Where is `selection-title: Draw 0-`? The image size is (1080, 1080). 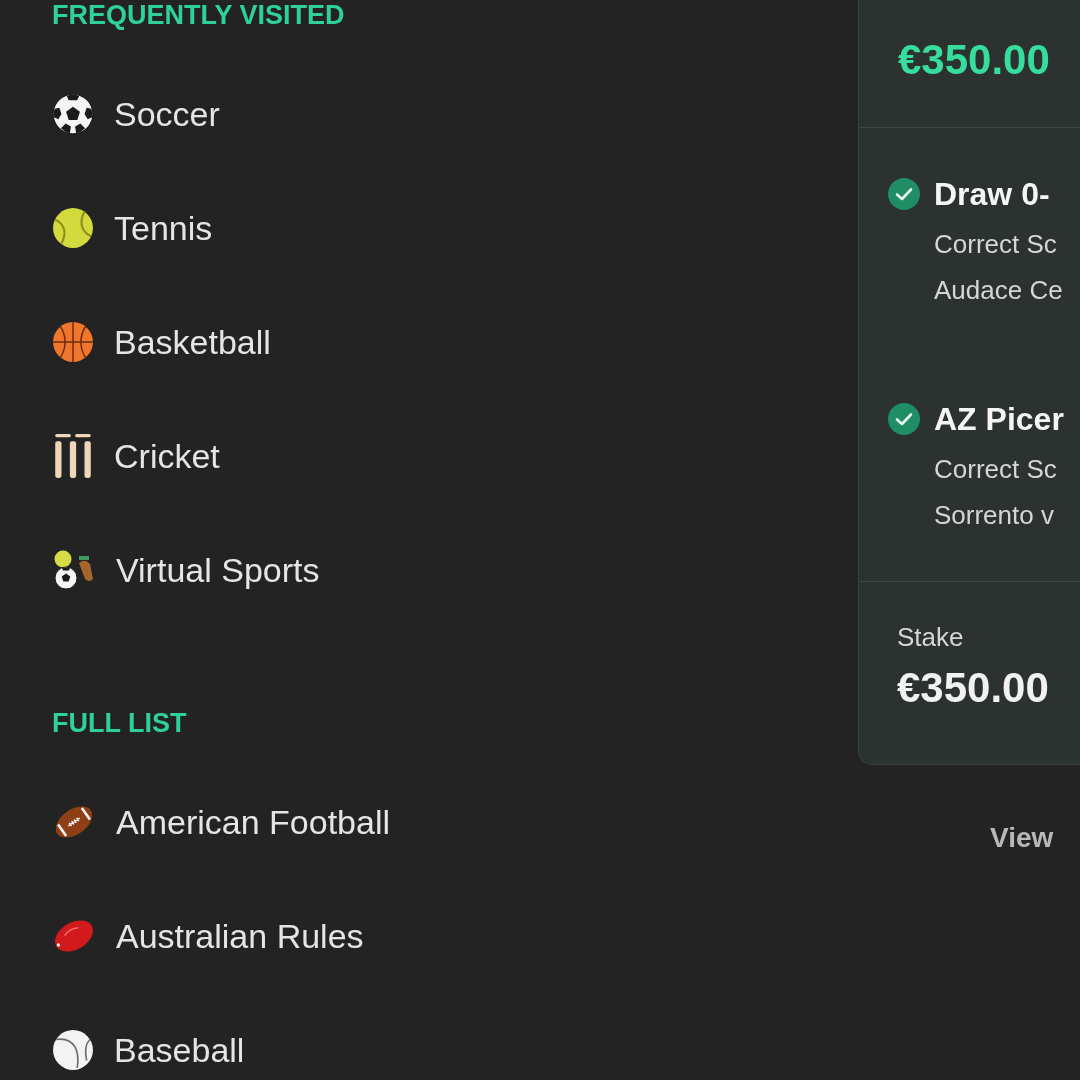 selection-title: Draw 0- is located at coordinates (992, 194).